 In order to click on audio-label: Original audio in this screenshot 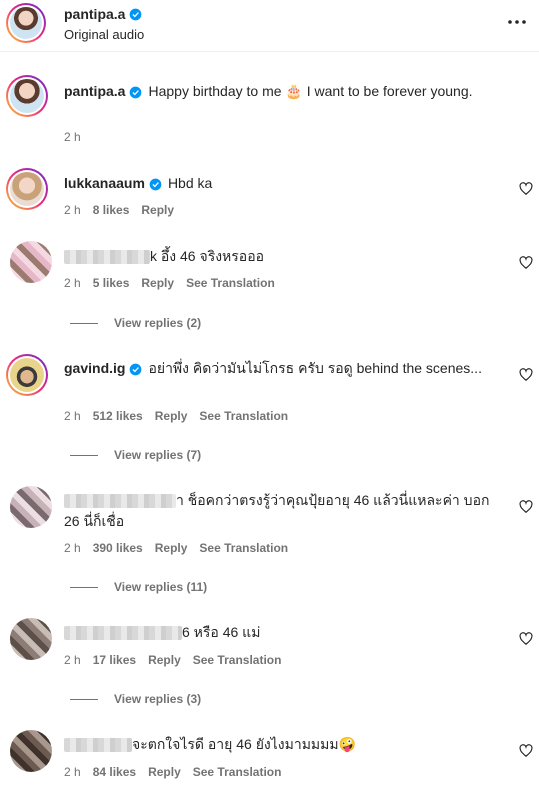, I will do `click(104, 34)`.